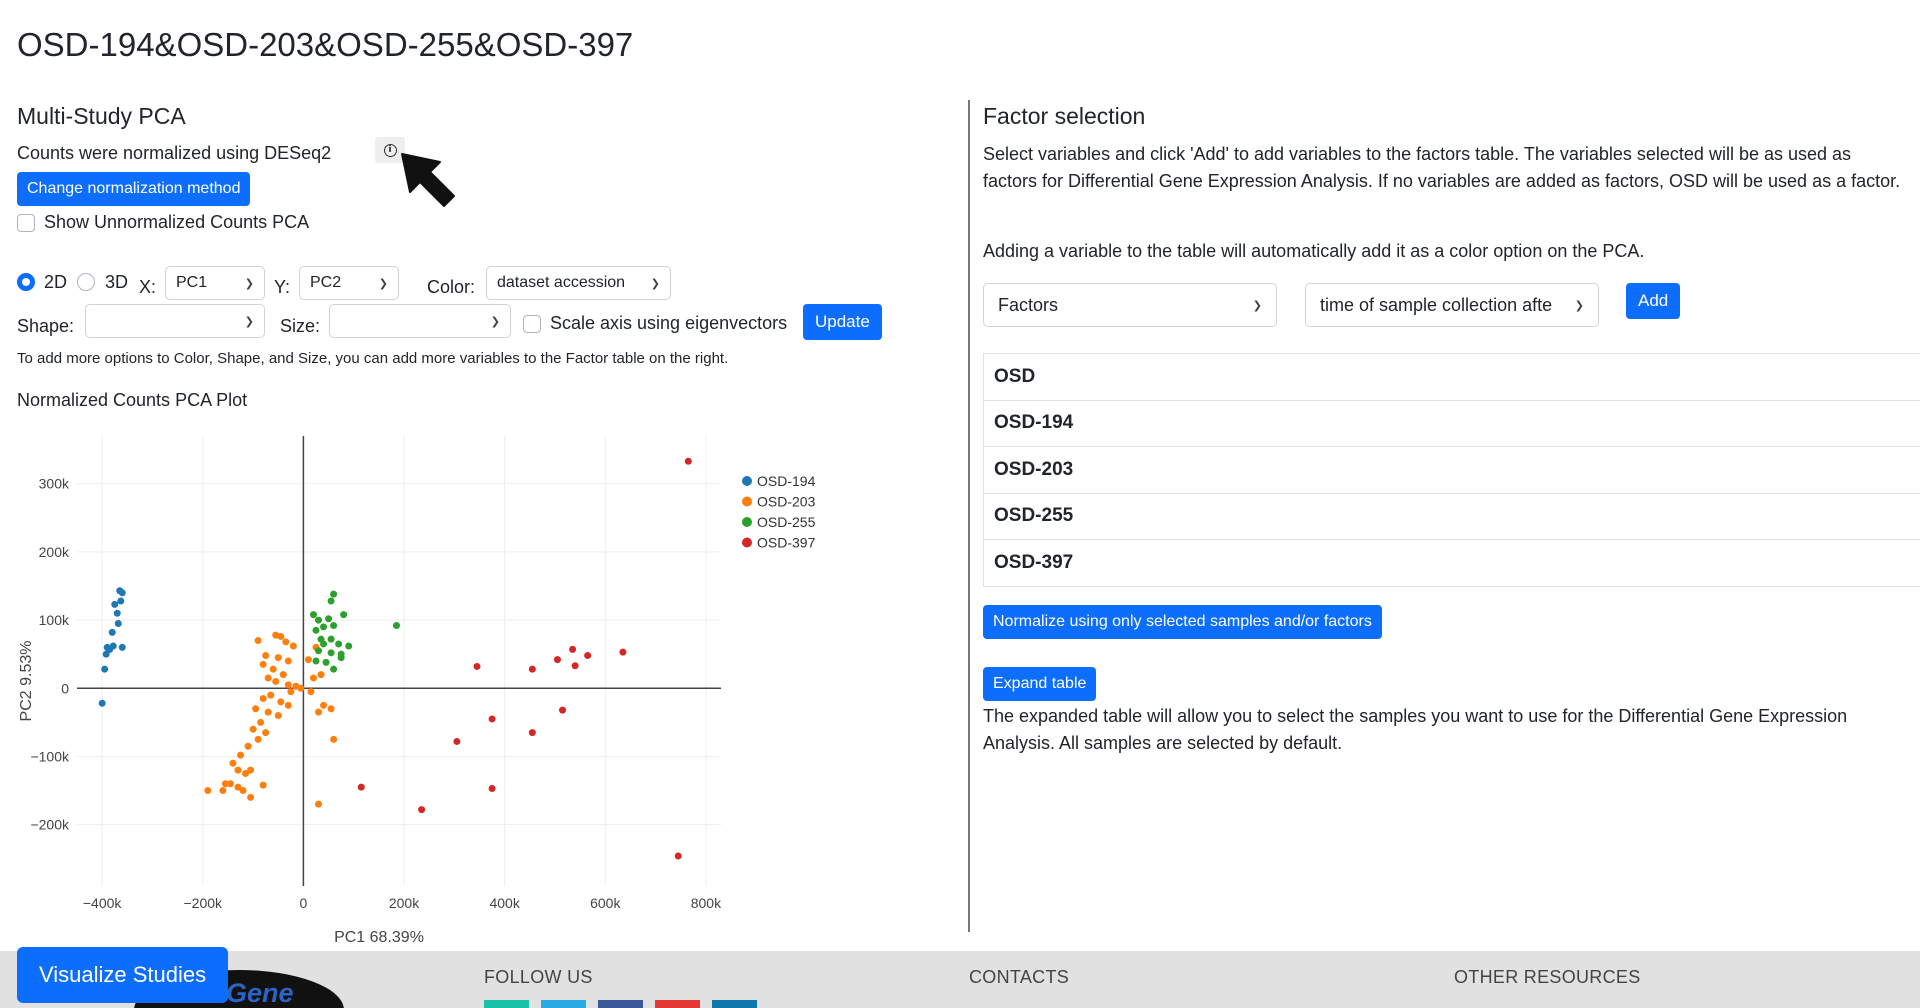 This screenshot has width=1920, height=1008. I want to click on footer-contacts: CONTACTS, so click(1019, 977).